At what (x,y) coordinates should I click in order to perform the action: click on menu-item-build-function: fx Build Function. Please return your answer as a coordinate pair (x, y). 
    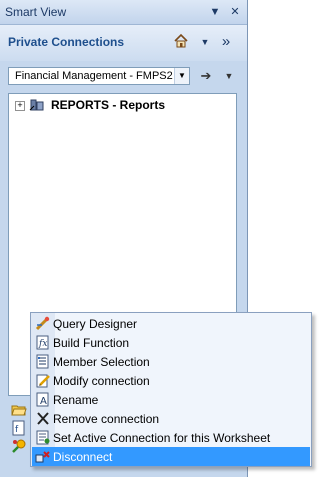
    Looking at the image, I should click on (171, 342).